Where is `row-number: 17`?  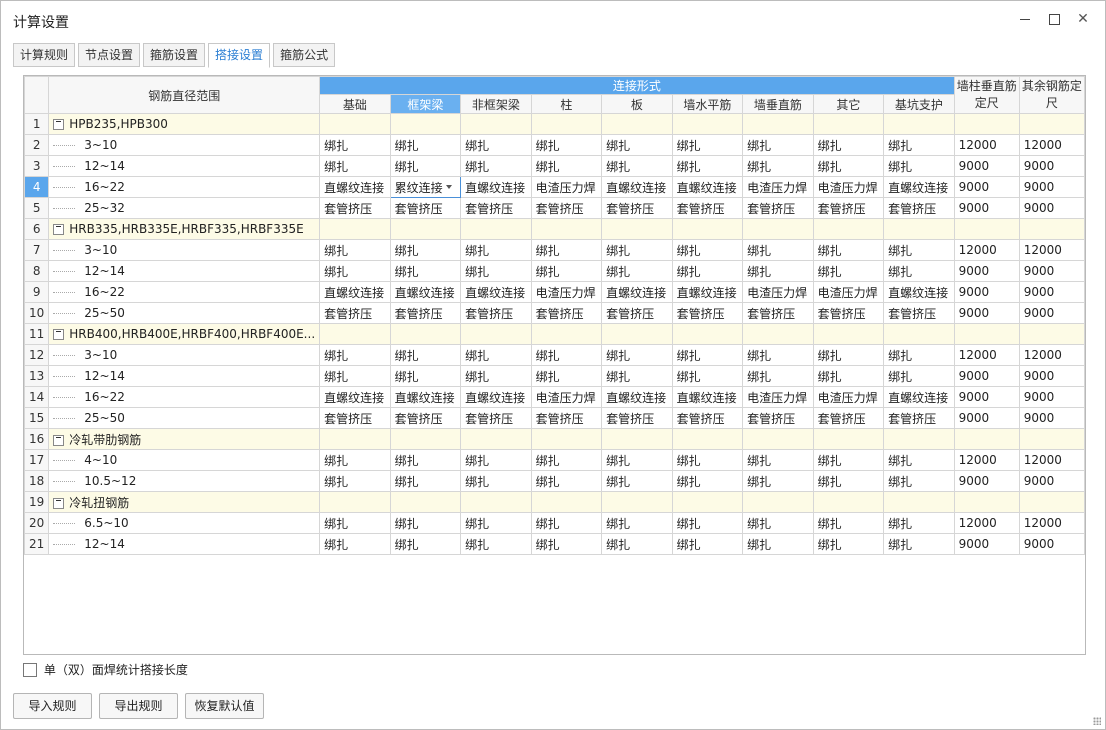 row-number: 17 is located at coordinates (37, 460).